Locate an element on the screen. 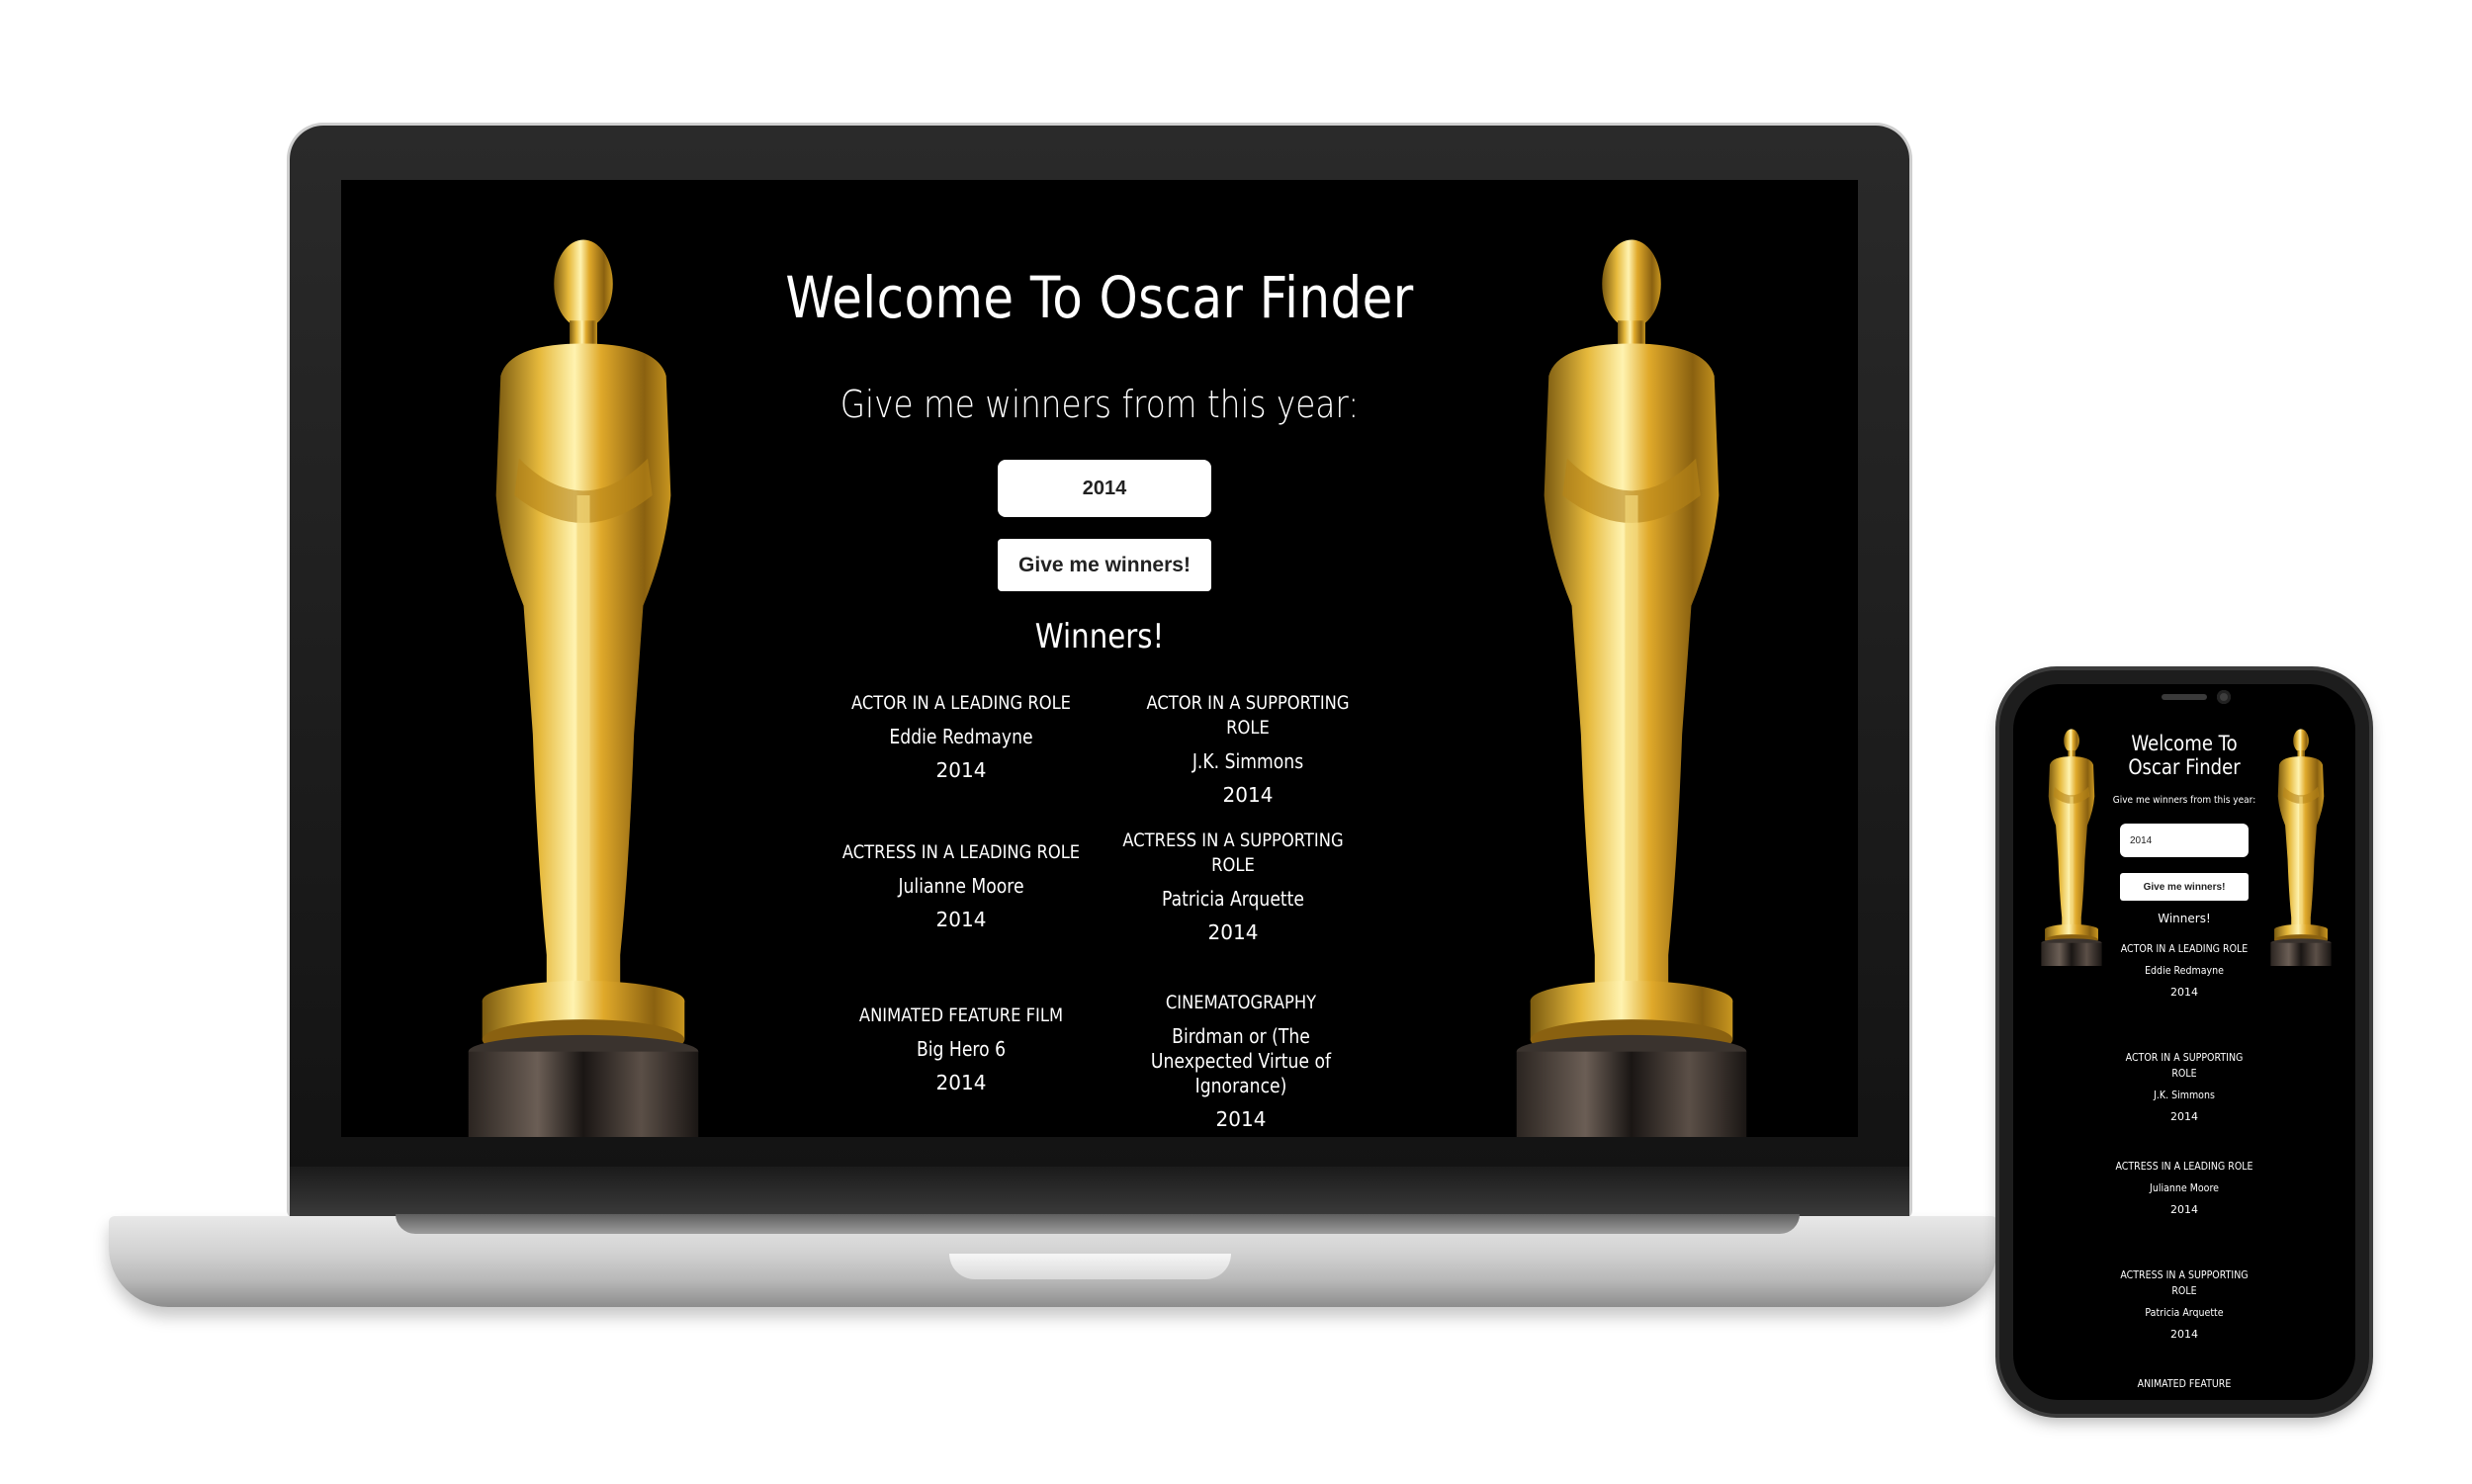 The height and width of the screenshot is (1484, 2472). laptop-hinge is located at coordinates (1098, 1224).